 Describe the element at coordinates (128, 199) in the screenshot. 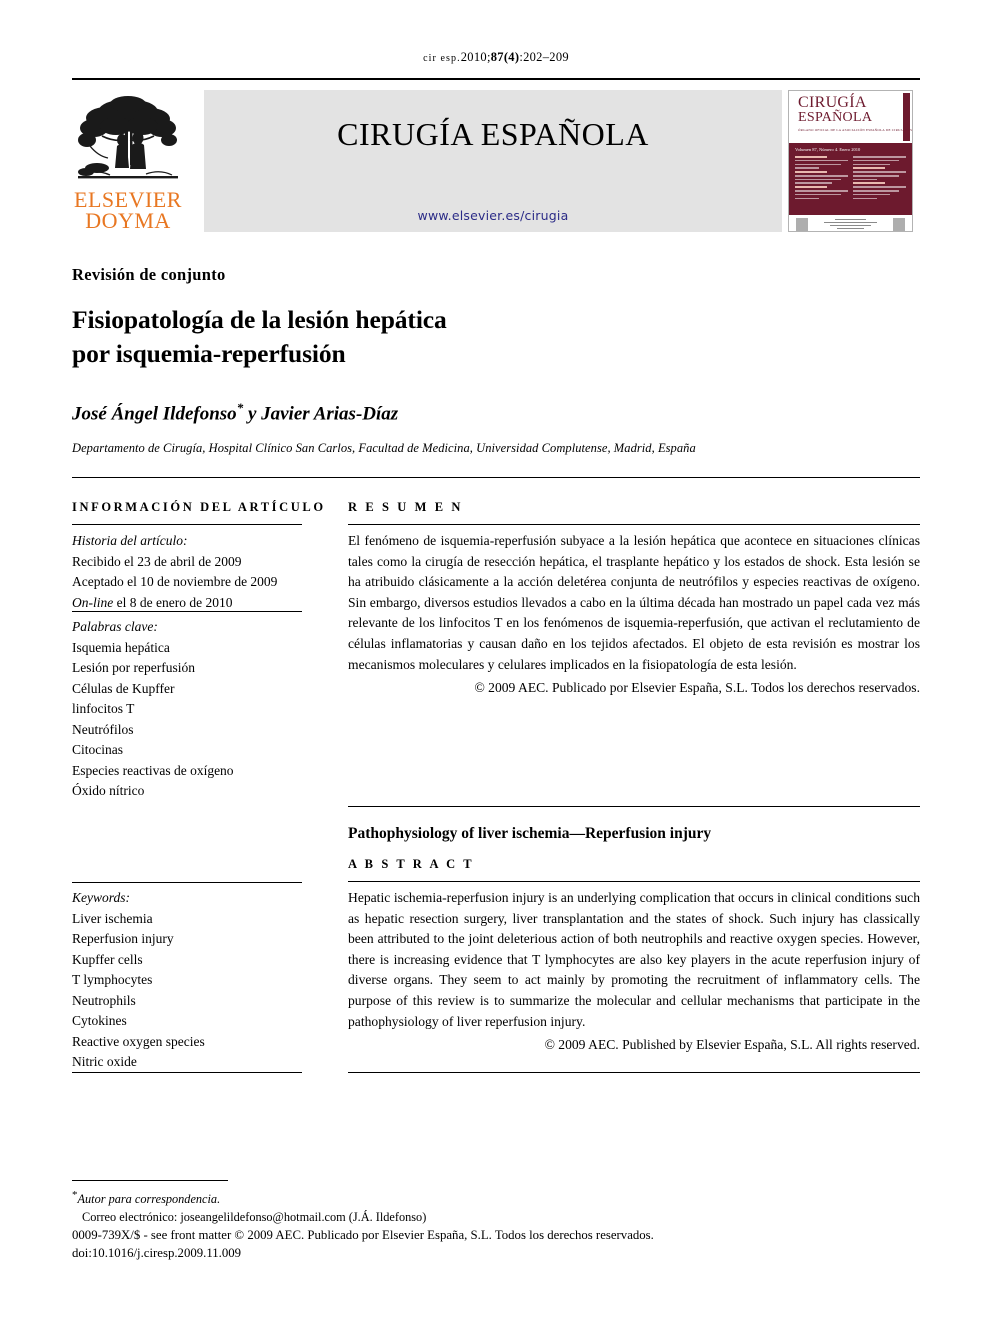

I see `elsevier-wordmark: ELSEVIER` at that location.